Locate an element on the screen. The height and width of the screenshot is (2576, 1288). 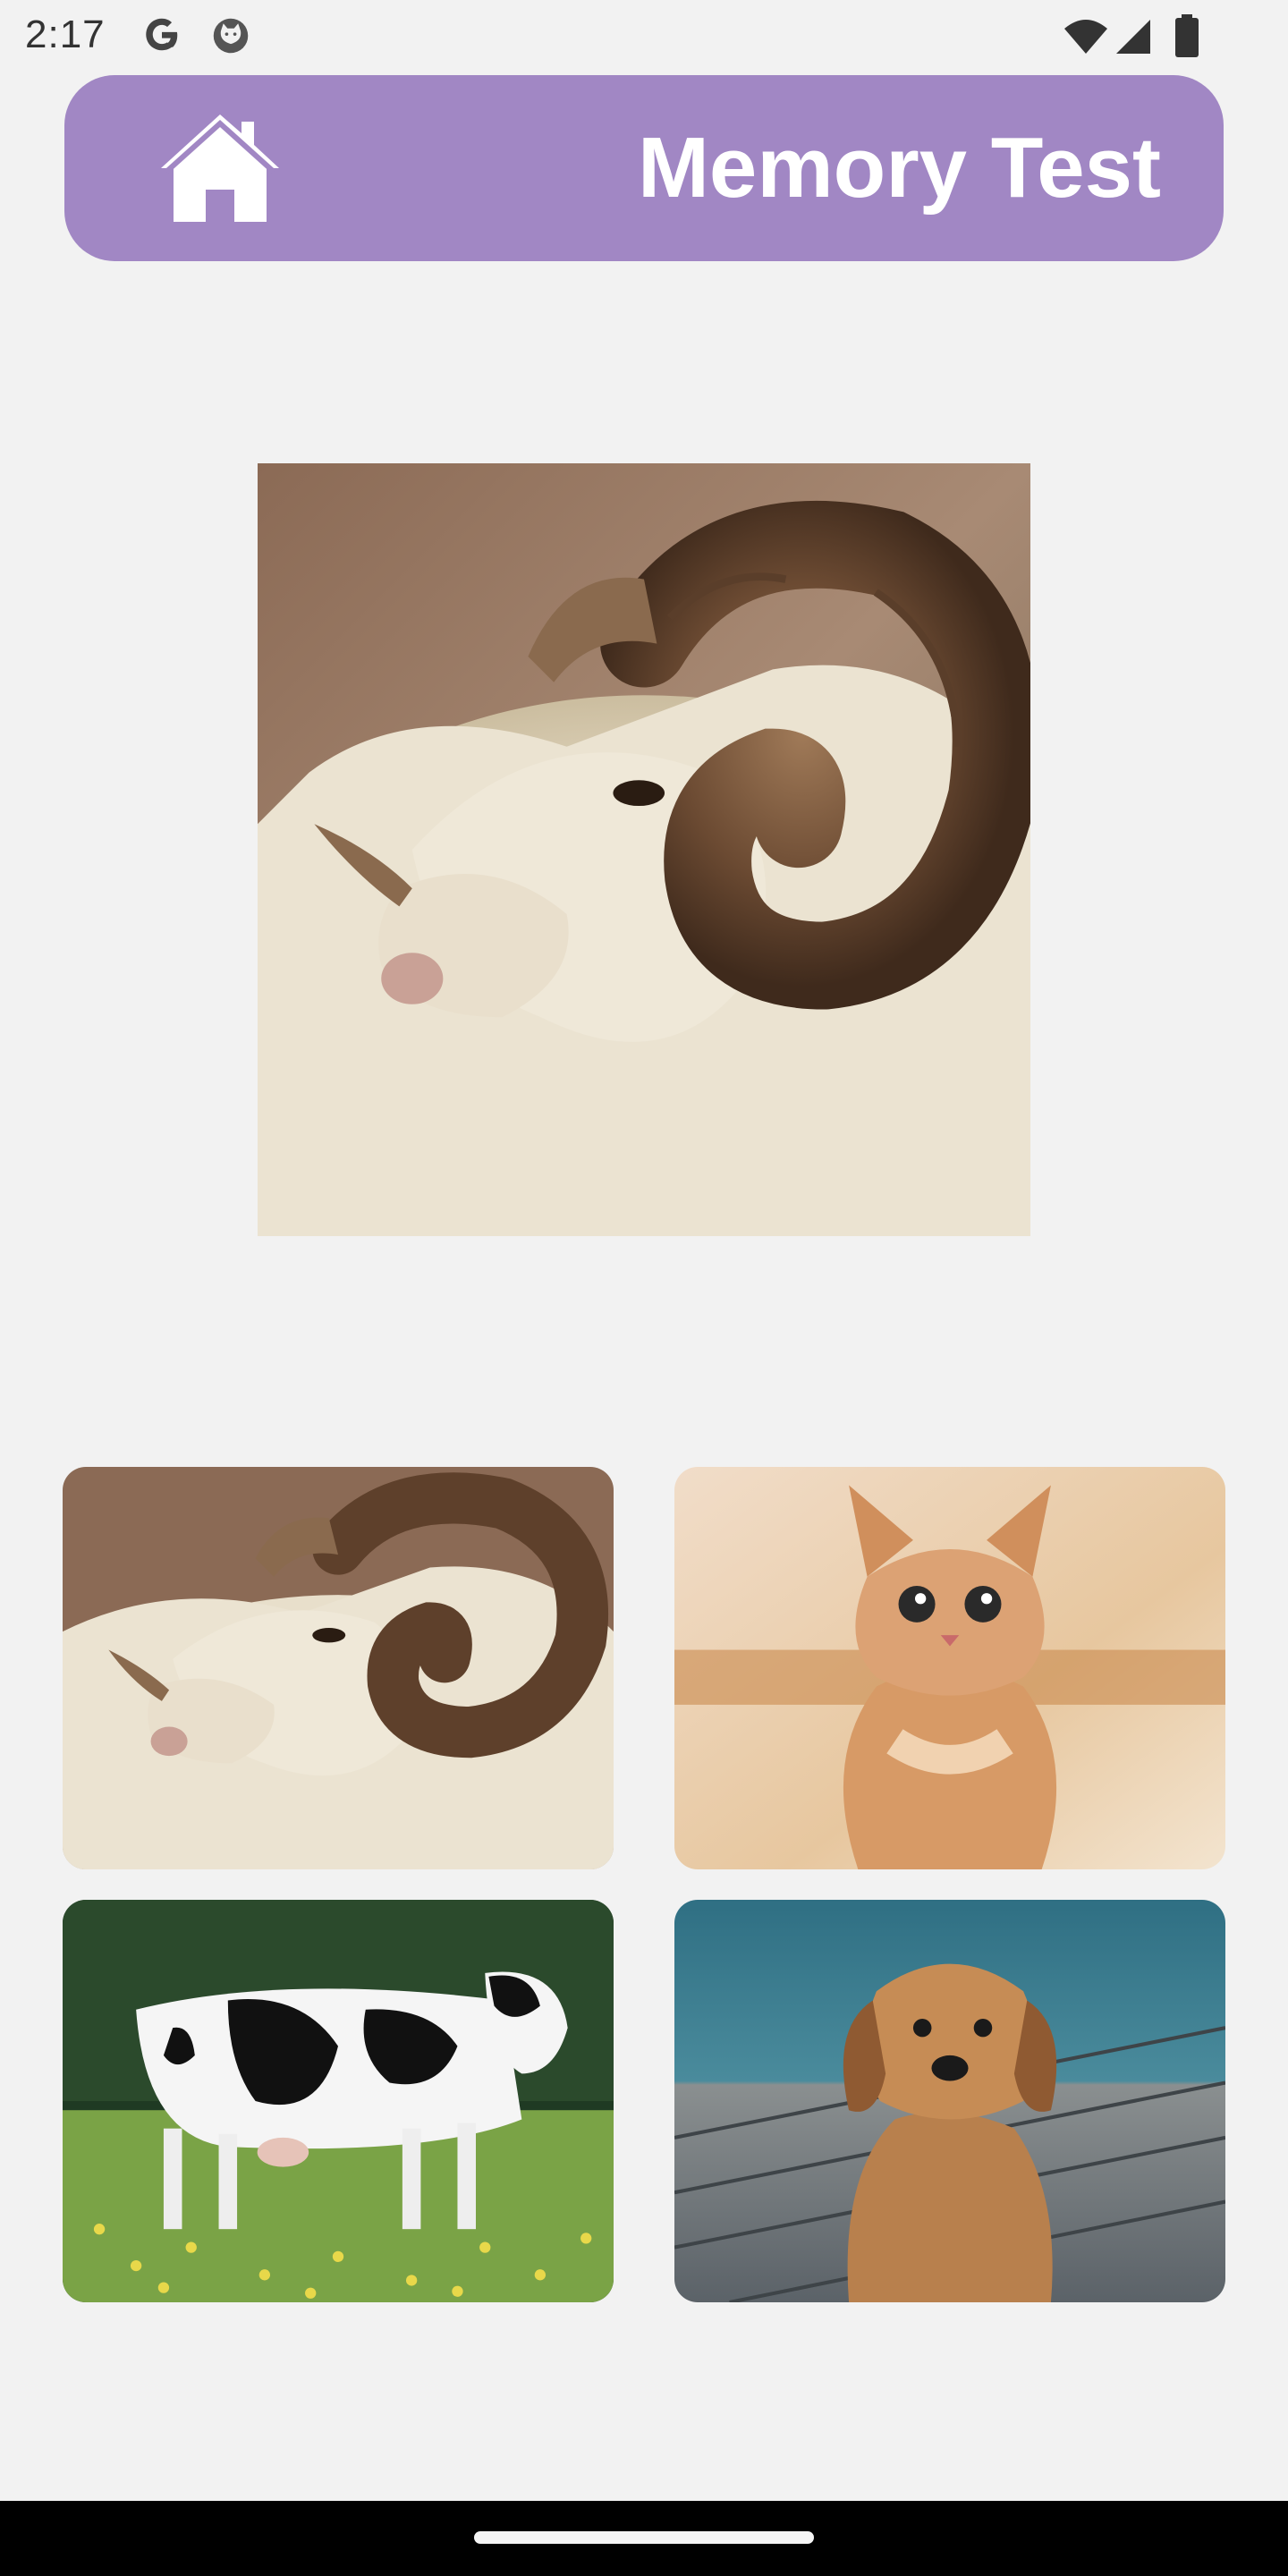
status-time: 2:17 is located at coordinates (65, 34).